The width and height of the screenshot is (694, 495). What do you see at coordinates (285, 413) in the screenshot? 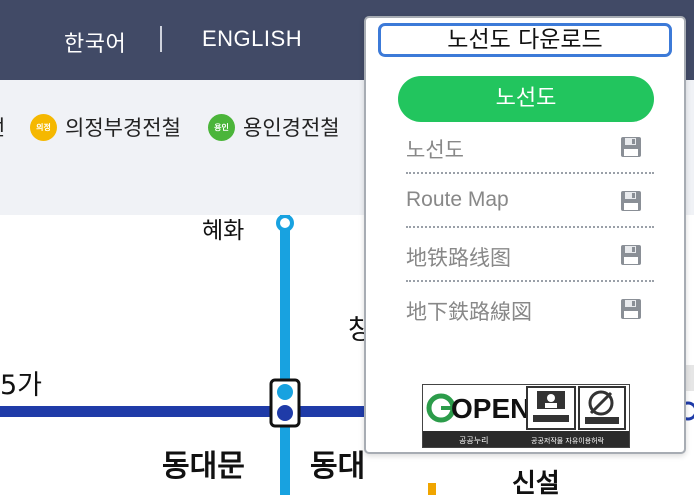
I see `line1-station-dot` at bounding box center [285, 413].